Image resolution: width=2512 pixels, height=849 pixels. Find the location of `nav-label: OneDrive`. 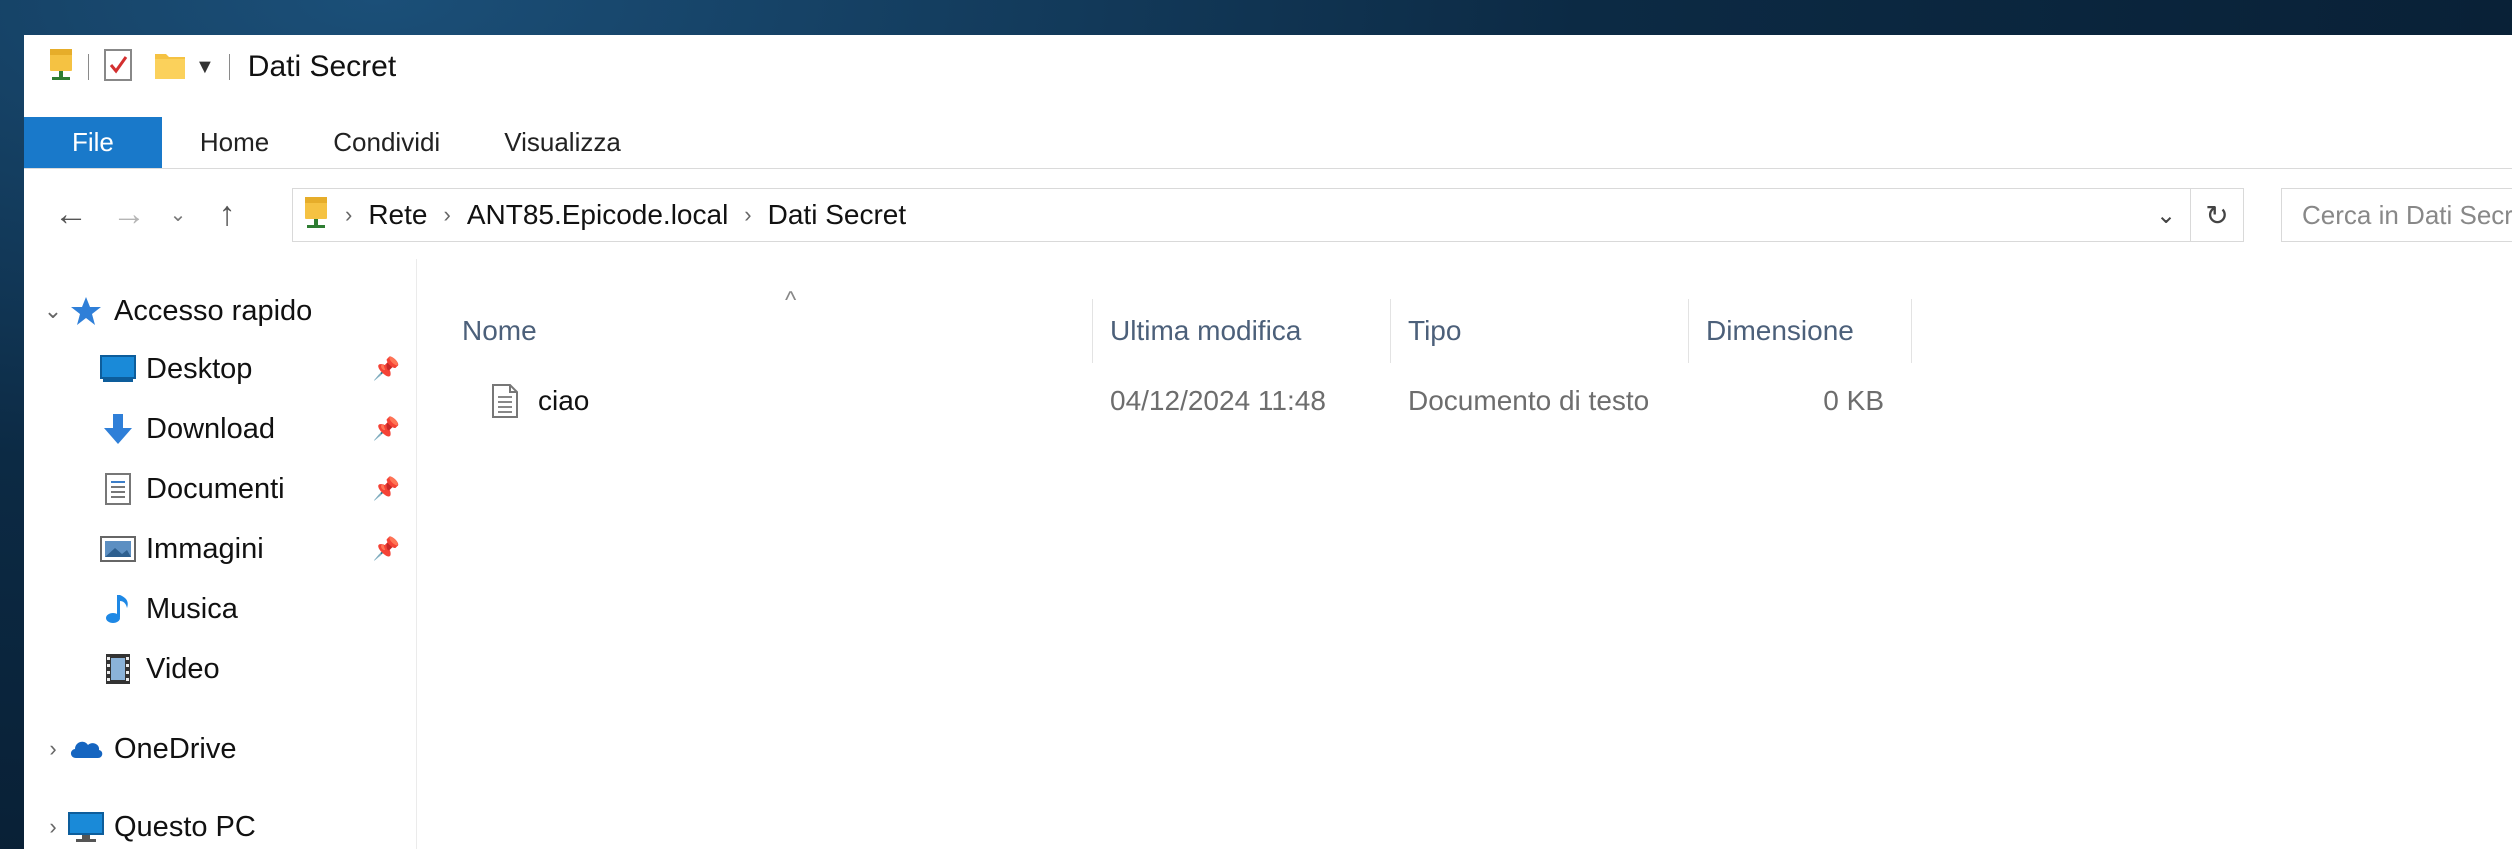

nav-label: OneDrive is located at coordinates (175, 748).